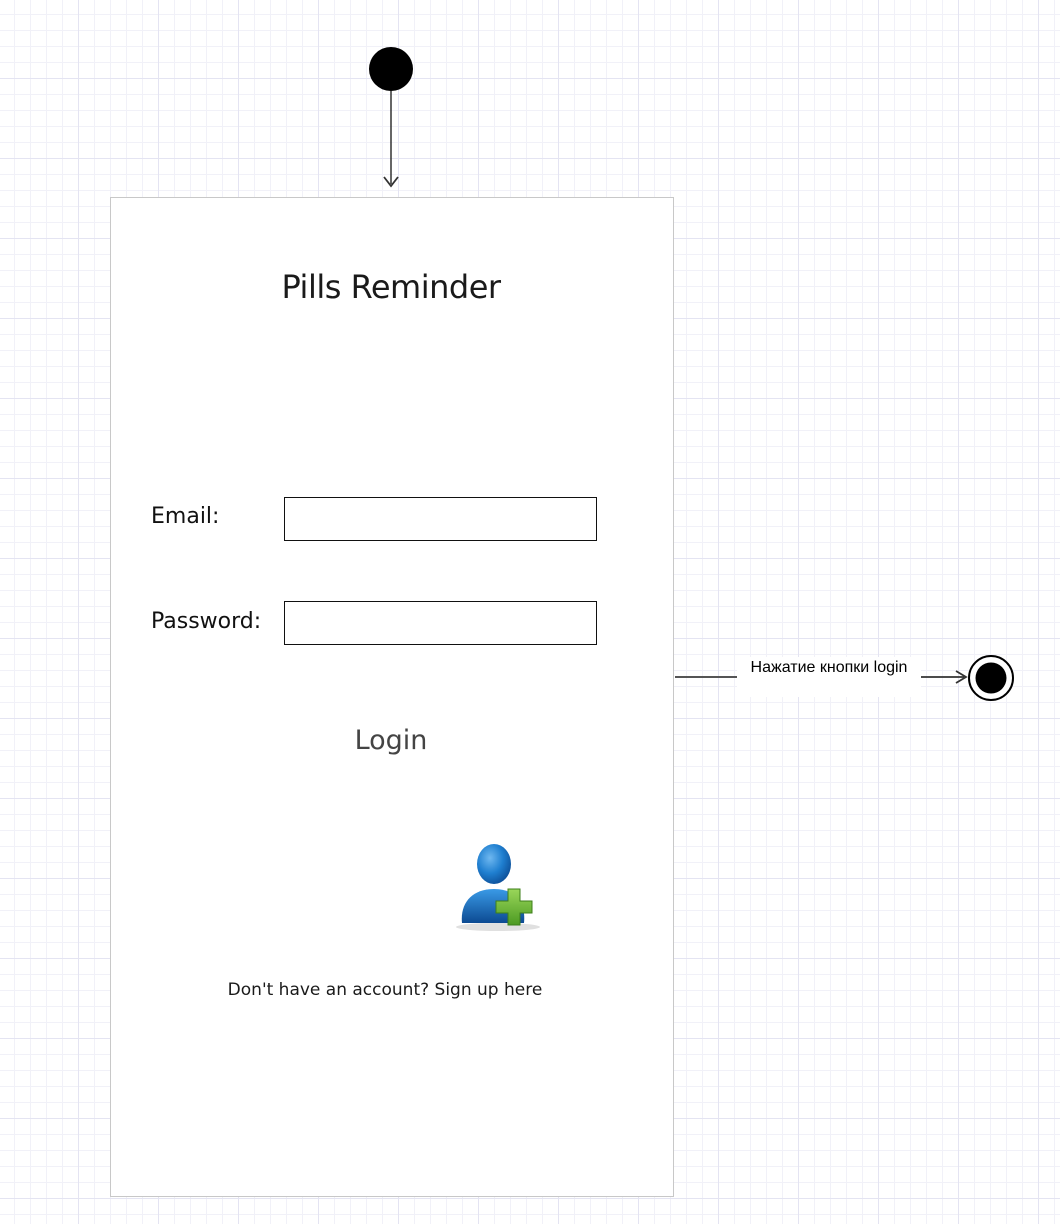 The height and width of the screenshot is (1224, 1060). I want to click on final-state-node, so click(991, 678).